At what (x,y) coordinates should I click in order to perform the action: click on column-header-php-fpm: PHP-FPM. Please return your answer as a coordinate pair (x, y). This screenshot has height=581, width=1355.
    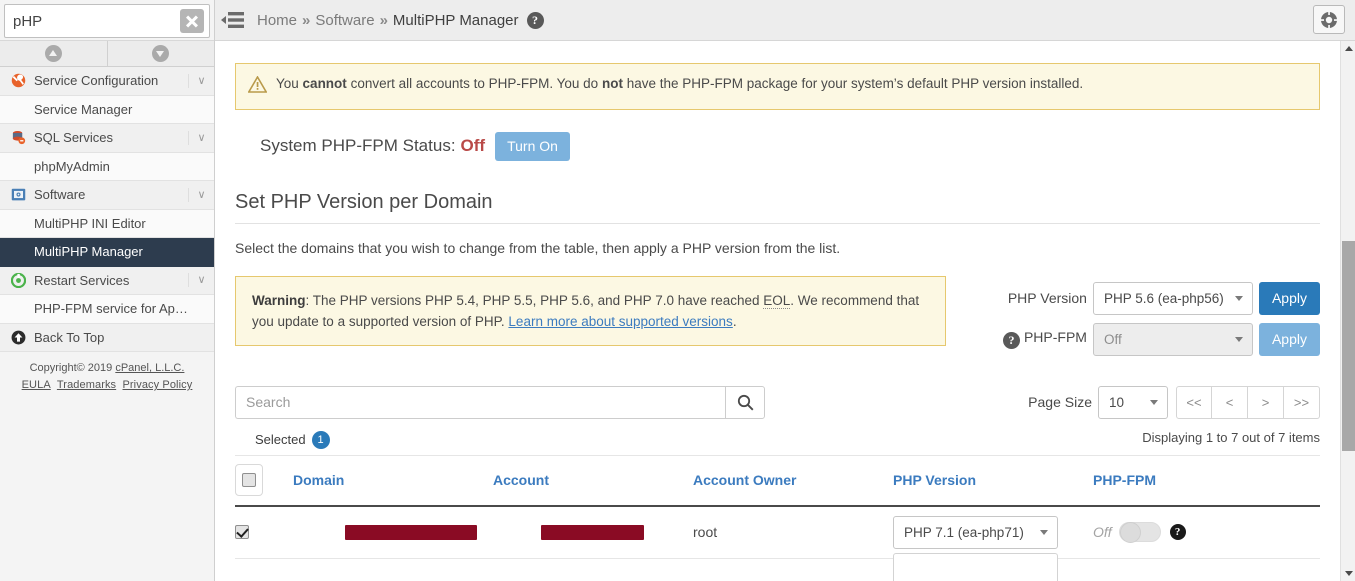
    Looking at the image, I should click on (1206, 480).